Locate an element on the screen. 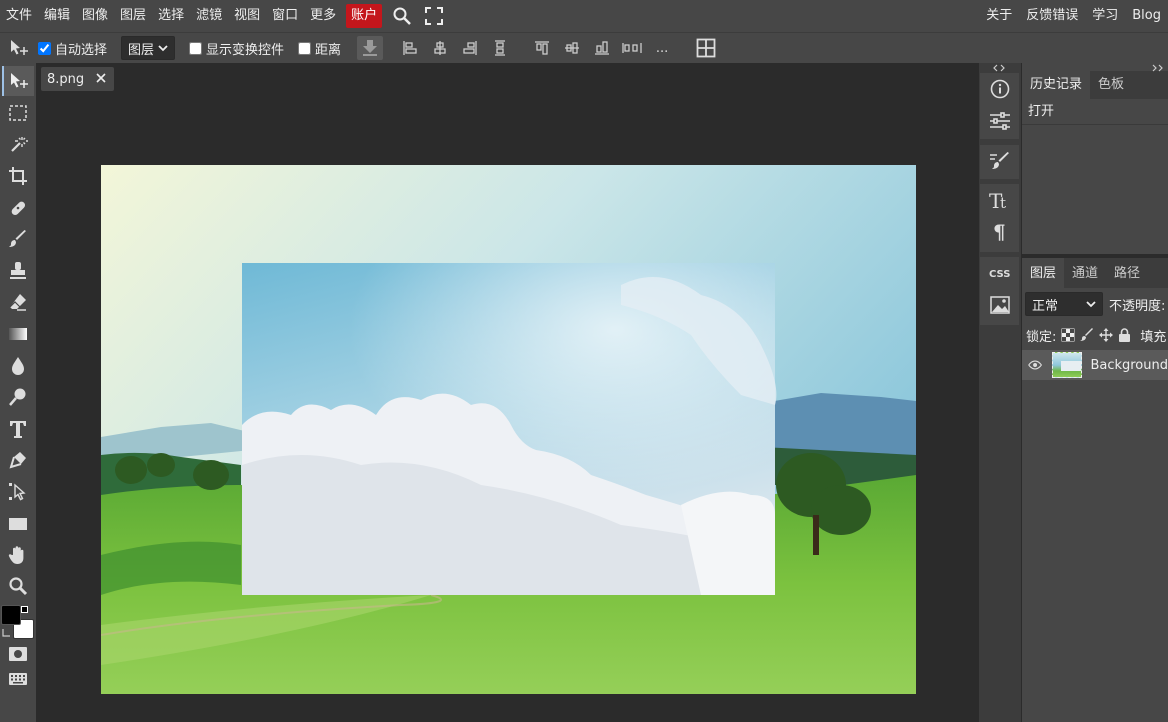  document-tab: 8.png is located at coordinates (77, 79).